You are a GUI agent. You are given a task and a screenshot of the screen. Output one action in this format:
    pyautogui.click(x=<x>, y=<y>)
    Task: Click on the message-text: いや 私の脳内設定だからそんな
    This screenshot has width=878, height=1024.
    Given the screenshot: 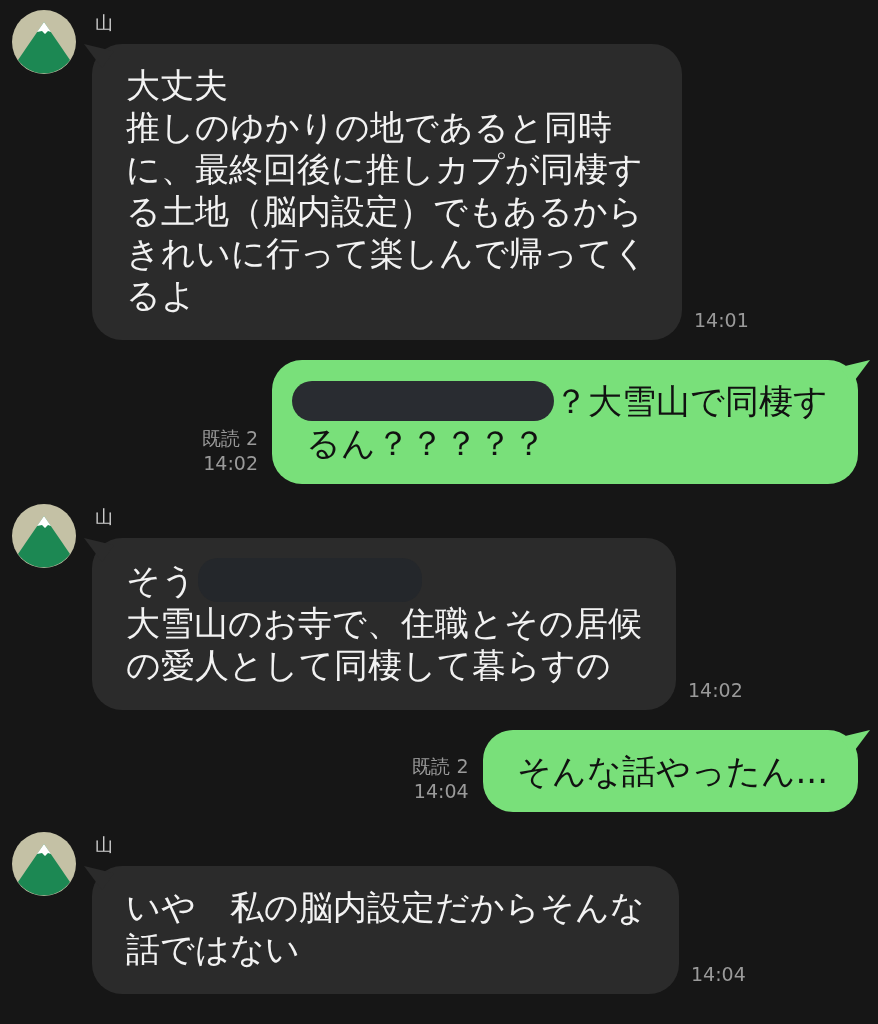 What is the action you would take?
    pyautogui.click(x=385, y=907)
    